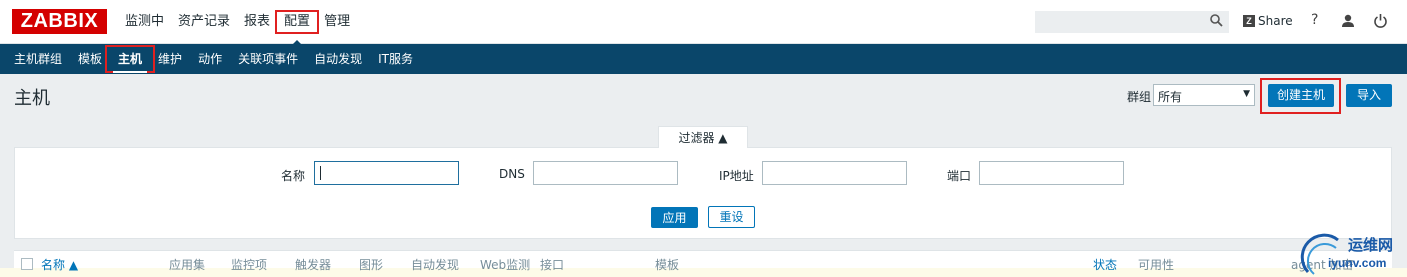 The height and width of the screenshot is (277, 1407). Describe the element at coordinates (1051, 173) in the screenshot. I see `filter-port-input` at that location.